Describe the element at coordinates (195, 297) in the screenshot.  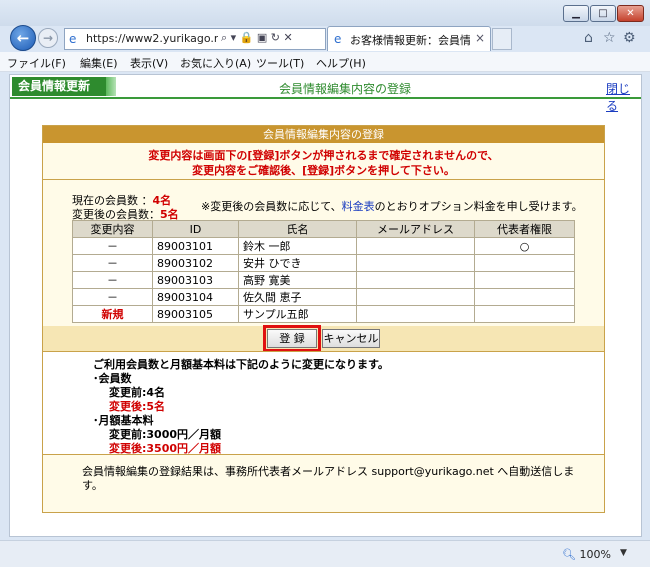
I see `cell-id: 89003104` at that location.